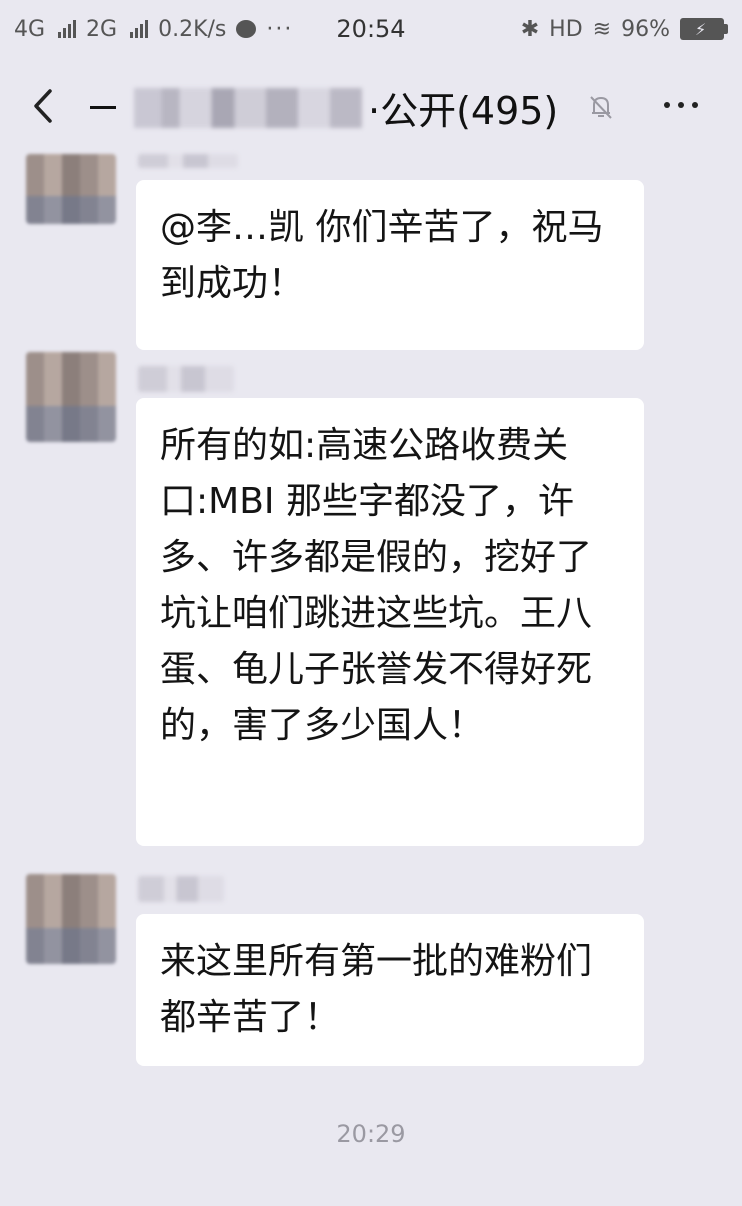 Image resolution: width=742 pixels, height=1206 pixels. What do you see at coordinates (463, 111) in the screenshot?
I see `group-title-suffix: ·公开(495)` at bounding box center [463, 111].